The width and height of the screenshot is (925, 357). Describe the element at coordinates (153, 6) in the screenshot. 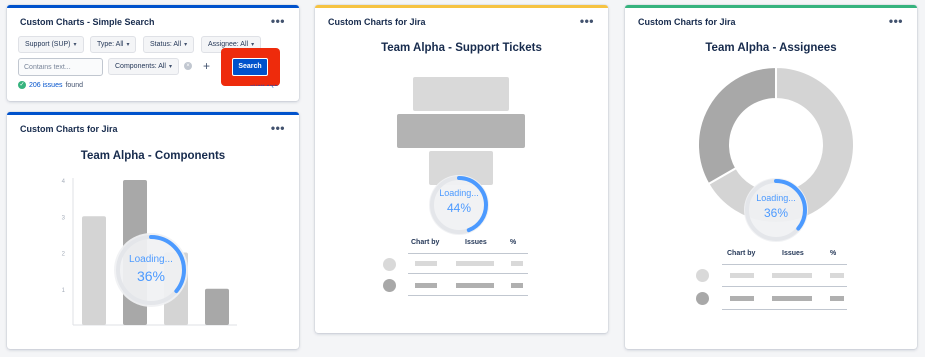

I see `card-accent-bar` at that location.